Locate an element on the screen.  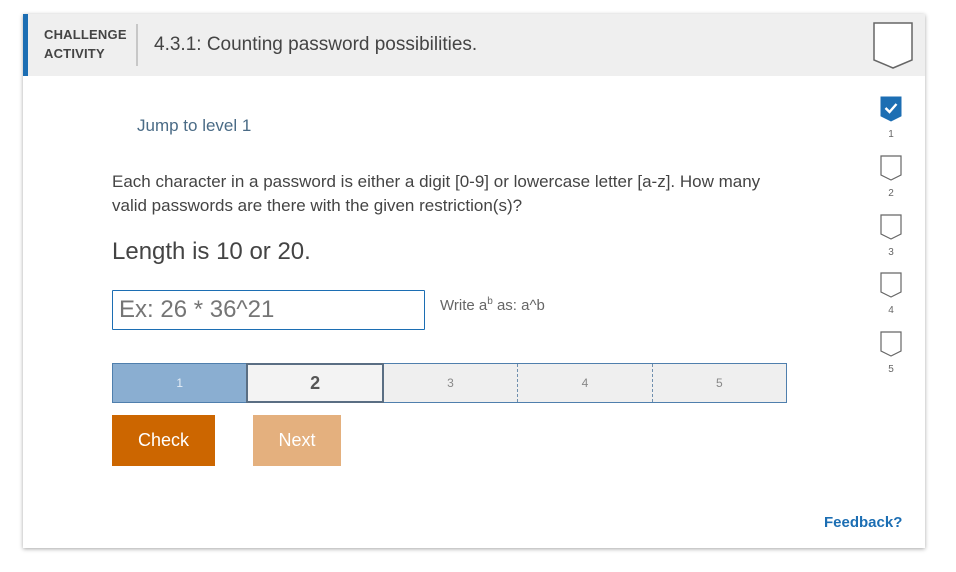
jump-to-level-link: Jump to level 1 is located at coordinates (194, 126).